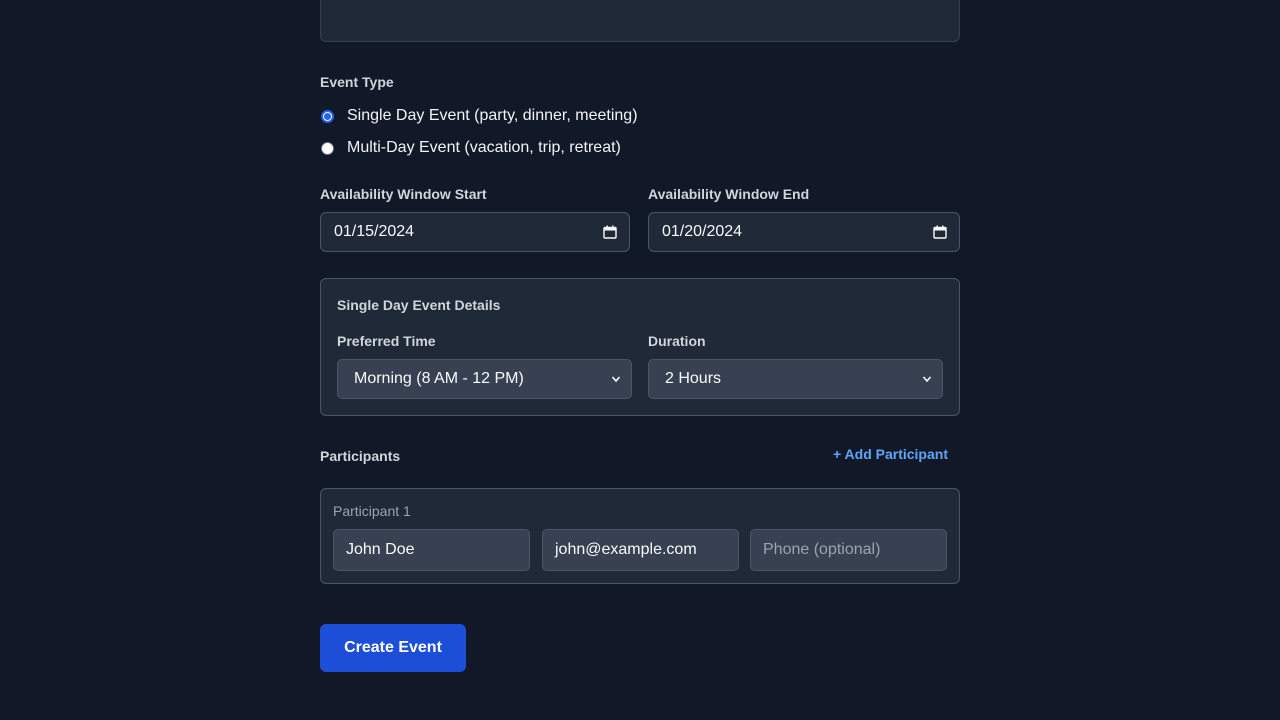 The width and height of the screenshot is (1280, 720). I want to click on availability-start-input: 01/15/2024, so click(475, 232).